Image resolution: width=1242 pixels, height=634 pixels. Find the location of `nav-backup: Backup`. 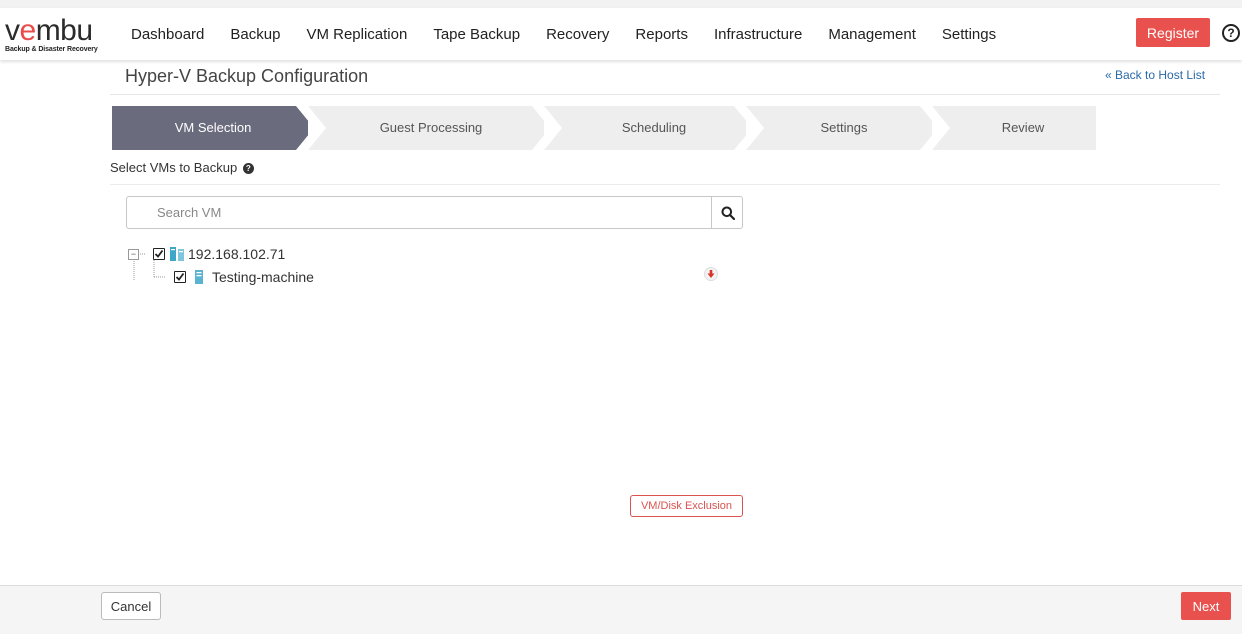

nav-backup: Backup is located at coordinates (255, 34).